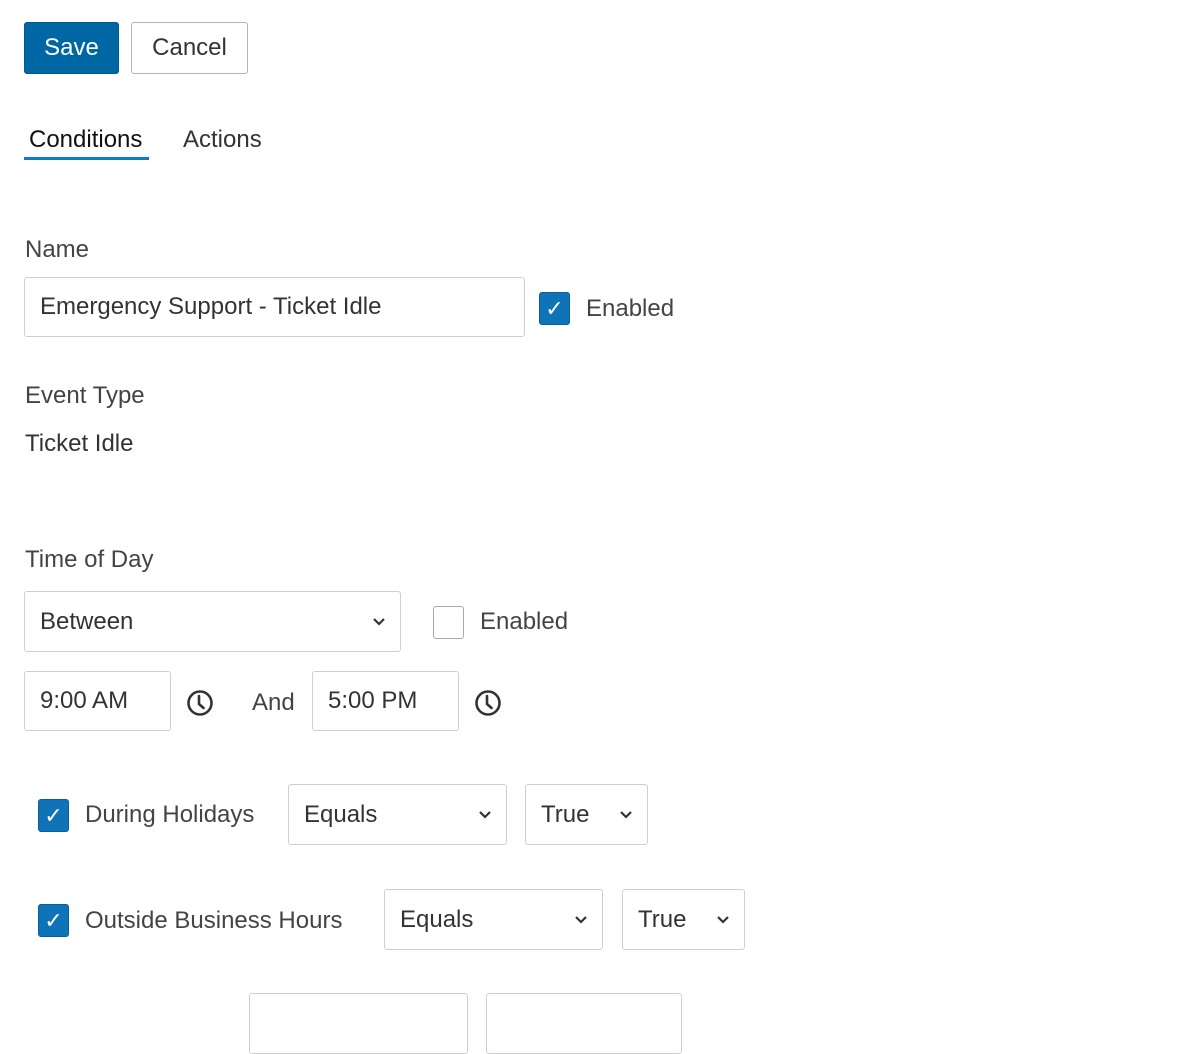 This screenshot has width=1200, height=1054. What do you see at coordinates (448, 622) in the screenshot?
I see `time-of-day-enabled-checkbox` at bounding box center [448, 622].